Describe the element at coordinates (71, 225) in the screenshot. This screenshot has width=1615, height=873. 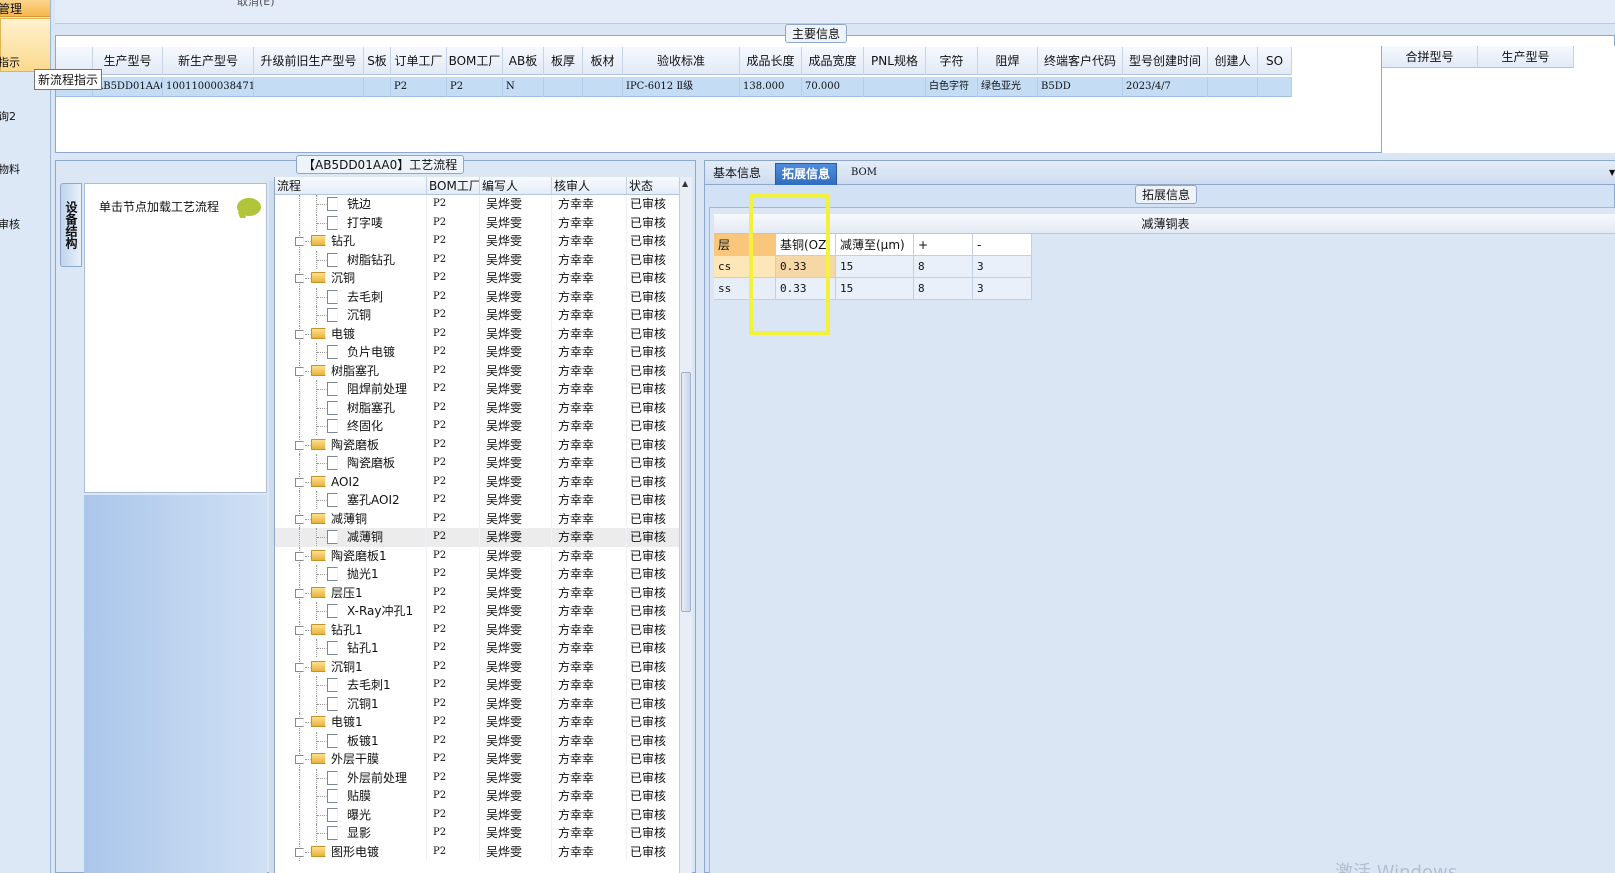
I see `tab-device-structure: 设备结构` at that location.